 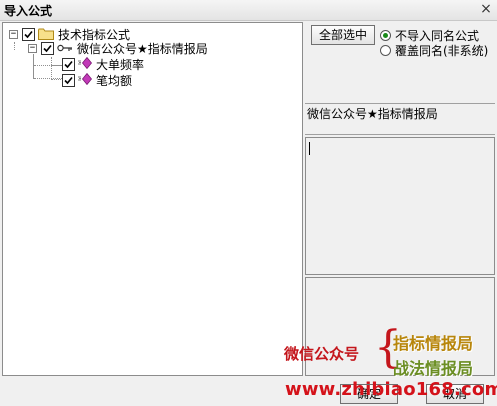 I want to click on formula-name-display: 微信公众号★指标情报局, so click(x=400, y=119).